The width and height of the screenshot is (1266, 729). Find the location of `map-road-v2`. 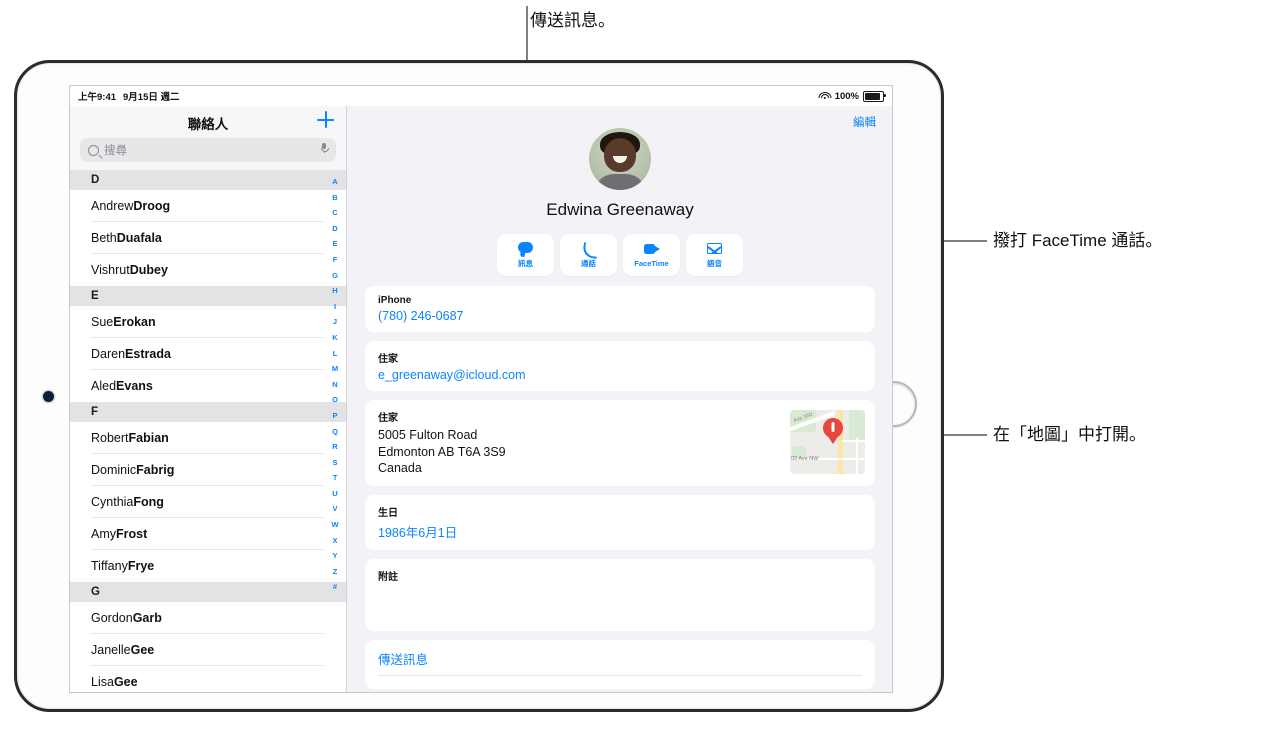

map-road-v2 is located at coordinates (857, 456).